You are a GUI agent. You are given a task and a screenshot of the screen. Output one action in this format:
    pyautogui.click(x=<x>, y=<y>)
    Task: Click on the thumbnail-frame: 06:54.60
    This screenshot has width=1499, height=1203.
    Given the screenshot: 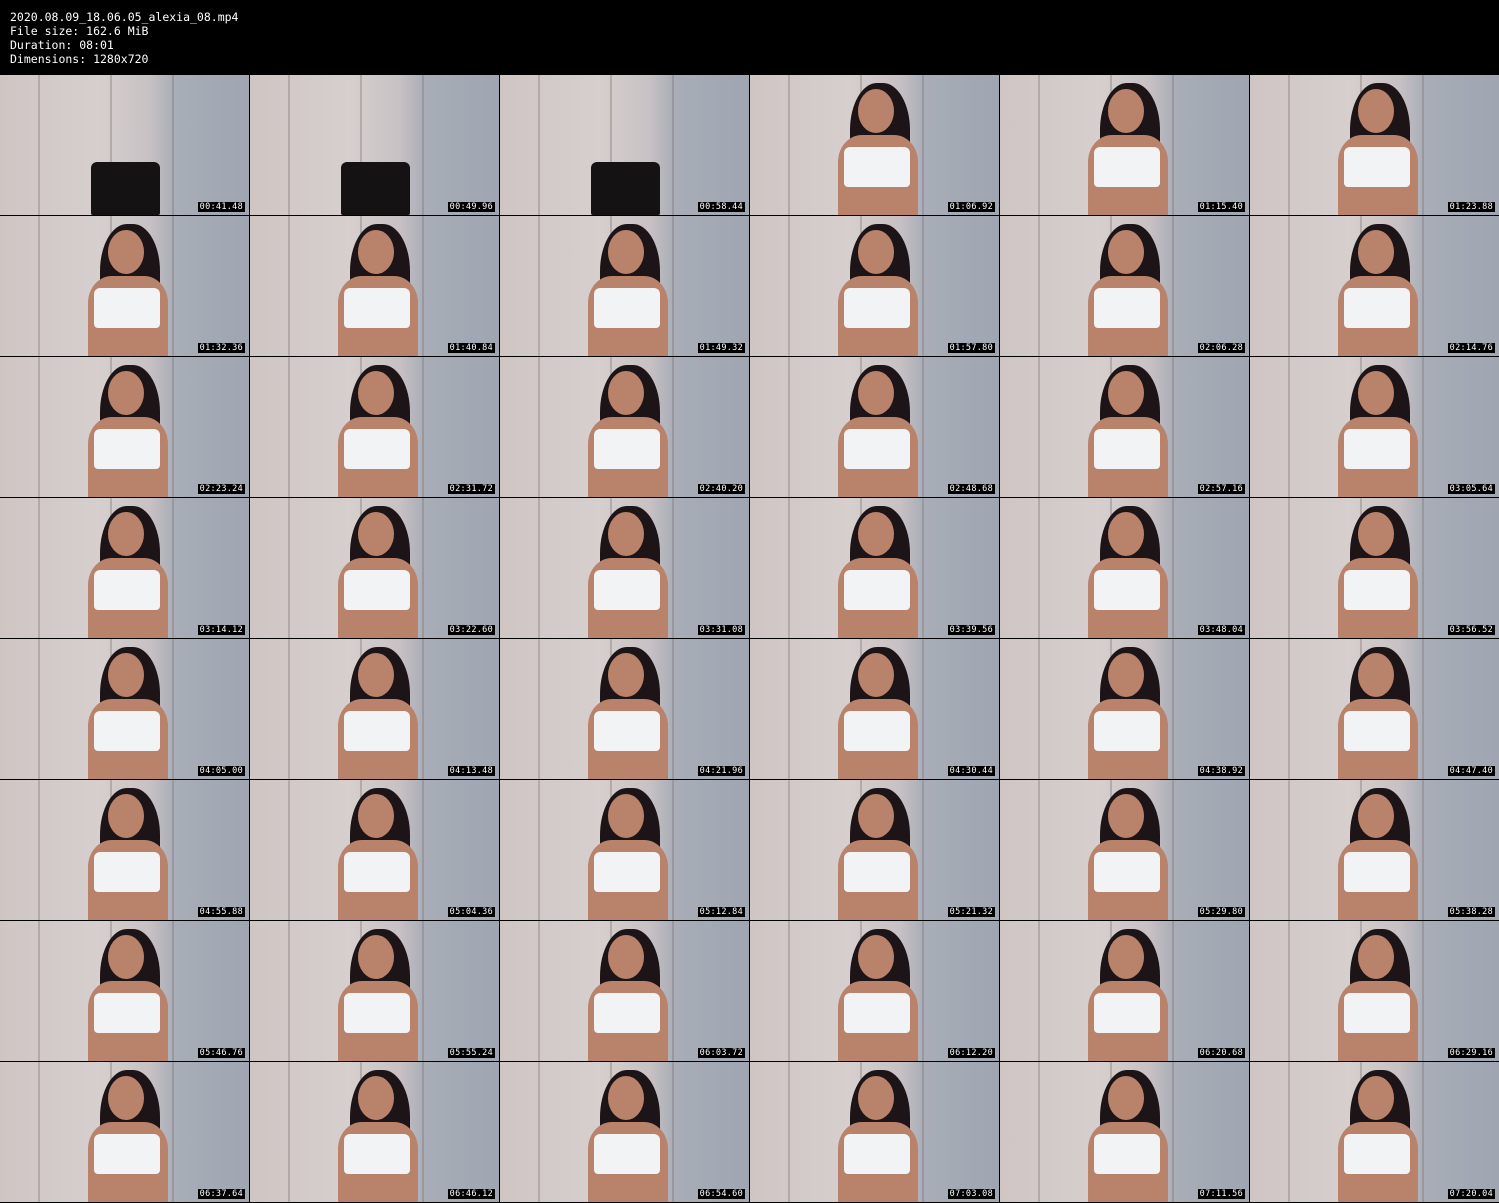 What is the action you would take?
    pyautogui.click(x=624, y=1132)
    